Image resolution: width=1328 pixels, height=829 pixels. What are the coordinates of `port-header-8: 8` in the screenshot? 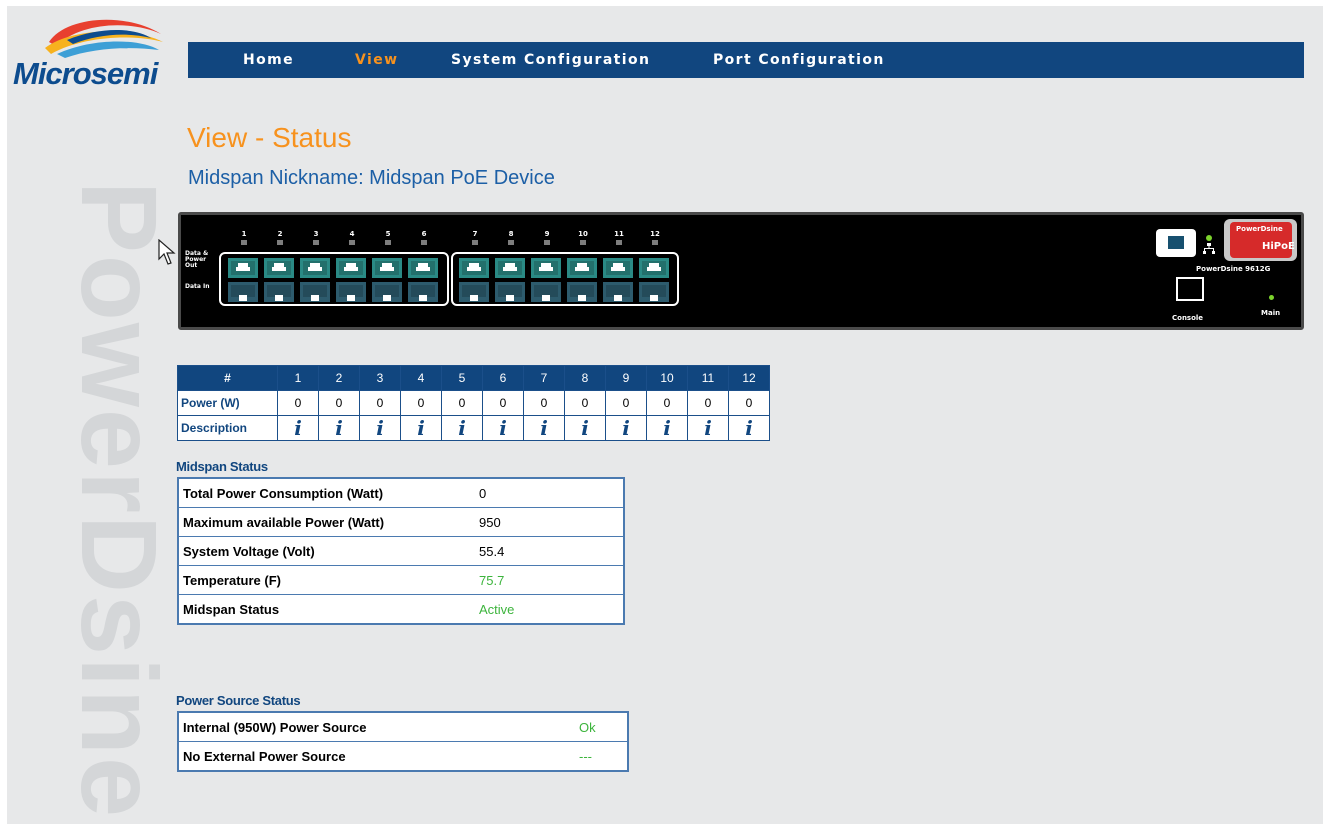 It's located at (585, 378).